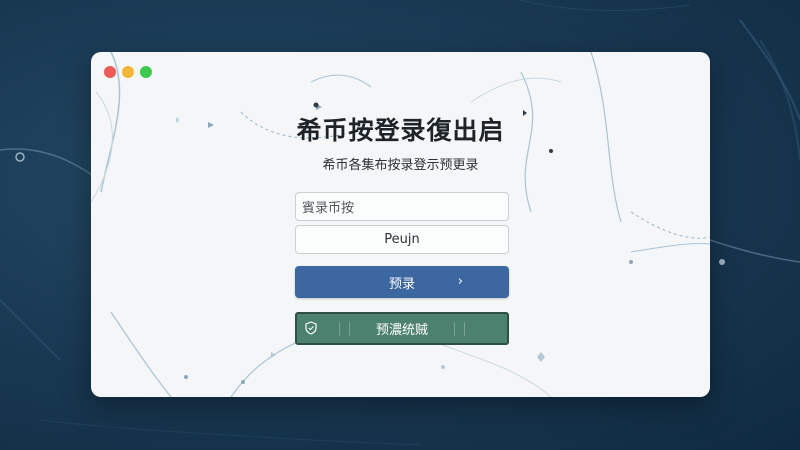  I want to click on login-button-label: 预录, so click(401, 284).